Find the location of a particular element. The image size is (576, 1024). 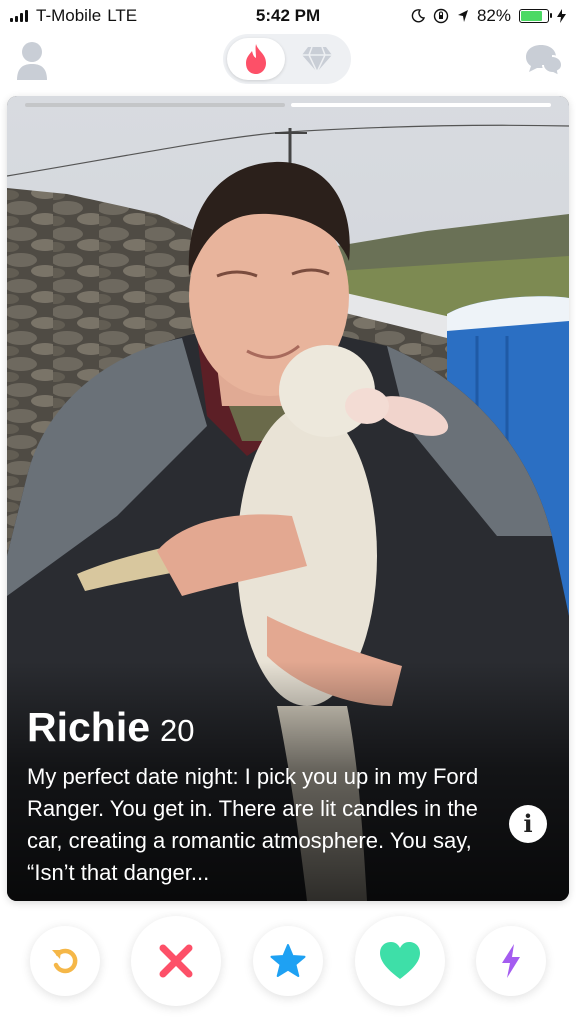

battery-icon is located at coordinates (535, 16).